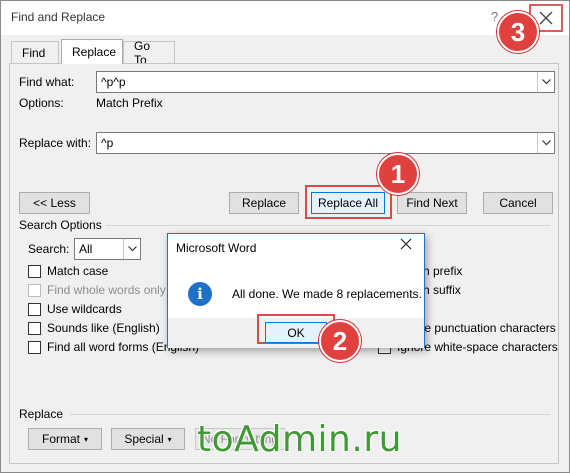 This screenshot has width=570, height=473. I want to click on message-box-footer: OK, so click(296, 331).